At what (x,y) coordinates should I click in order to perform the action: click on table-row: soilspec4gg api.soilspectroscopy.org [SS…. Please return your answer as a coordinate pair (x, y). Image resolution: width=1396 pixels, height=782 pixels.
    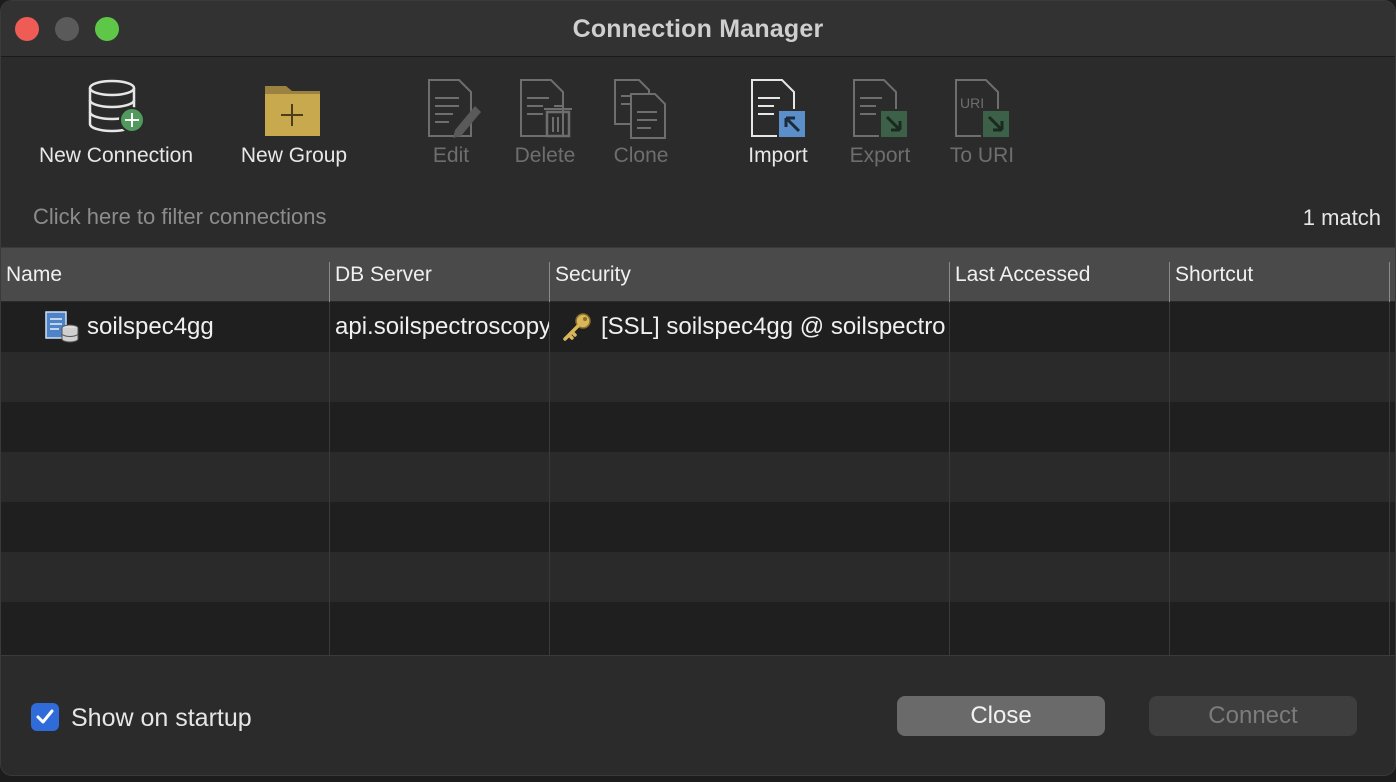
    Looking at the image, I should click on (698, 327).